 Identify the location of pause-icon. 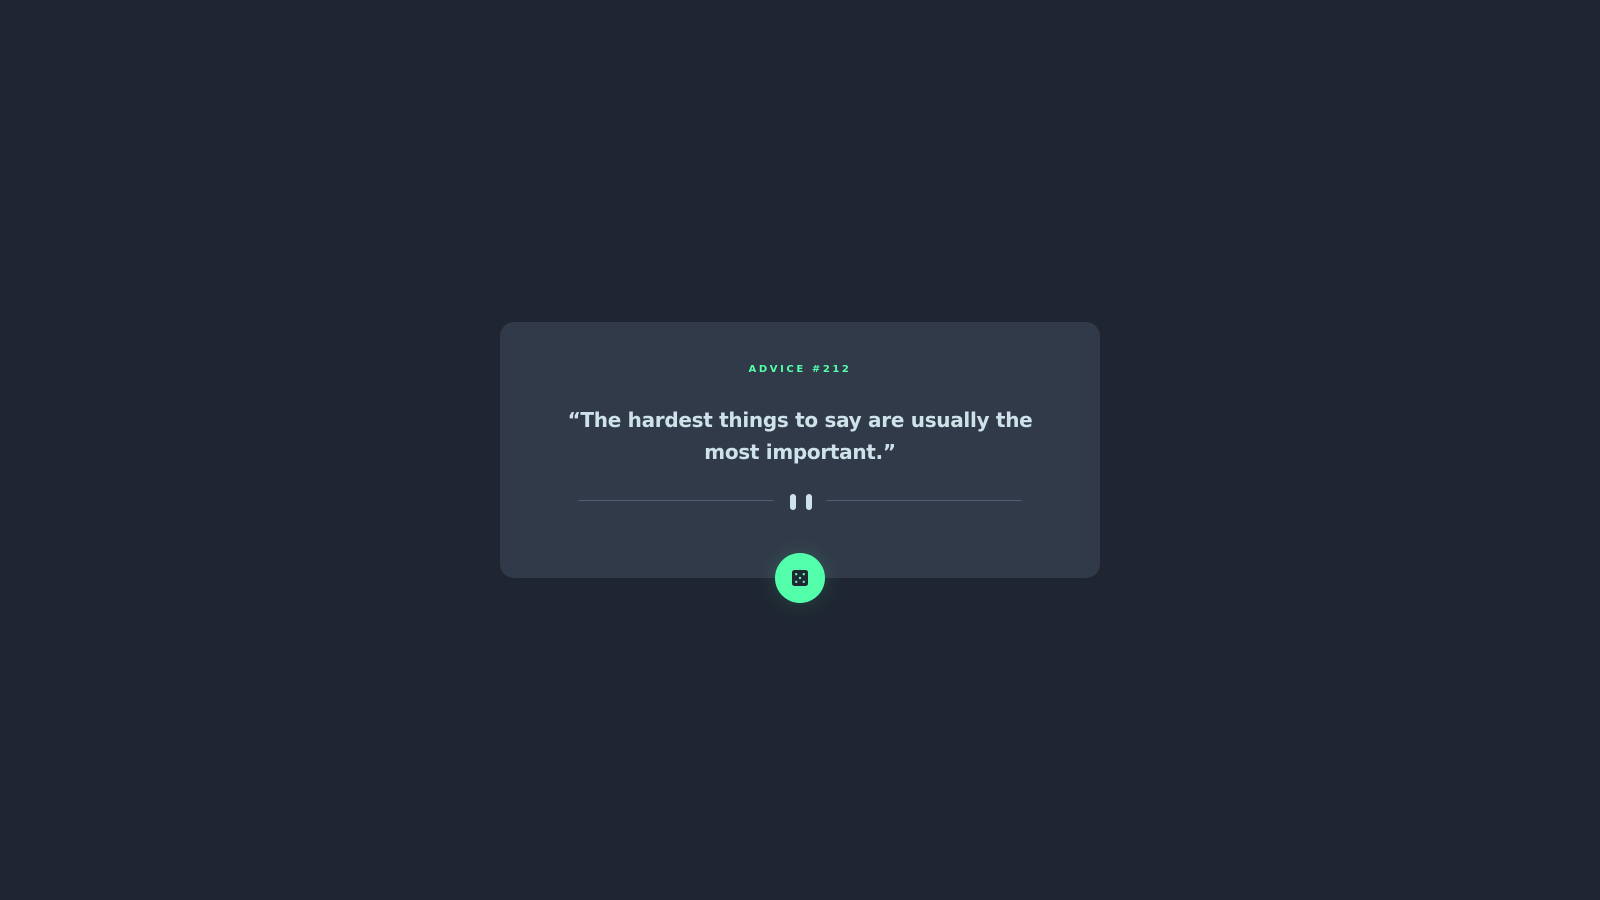
(801, 502).